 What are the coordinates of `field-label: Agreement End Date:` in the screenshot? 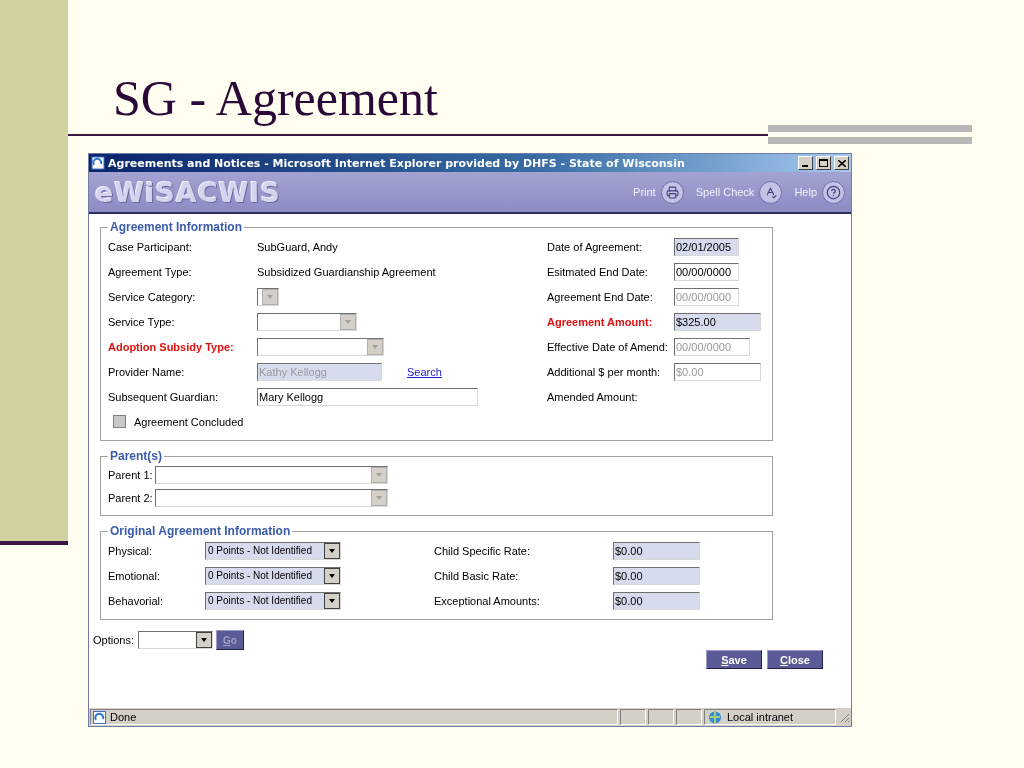 It's located at (600, 296).